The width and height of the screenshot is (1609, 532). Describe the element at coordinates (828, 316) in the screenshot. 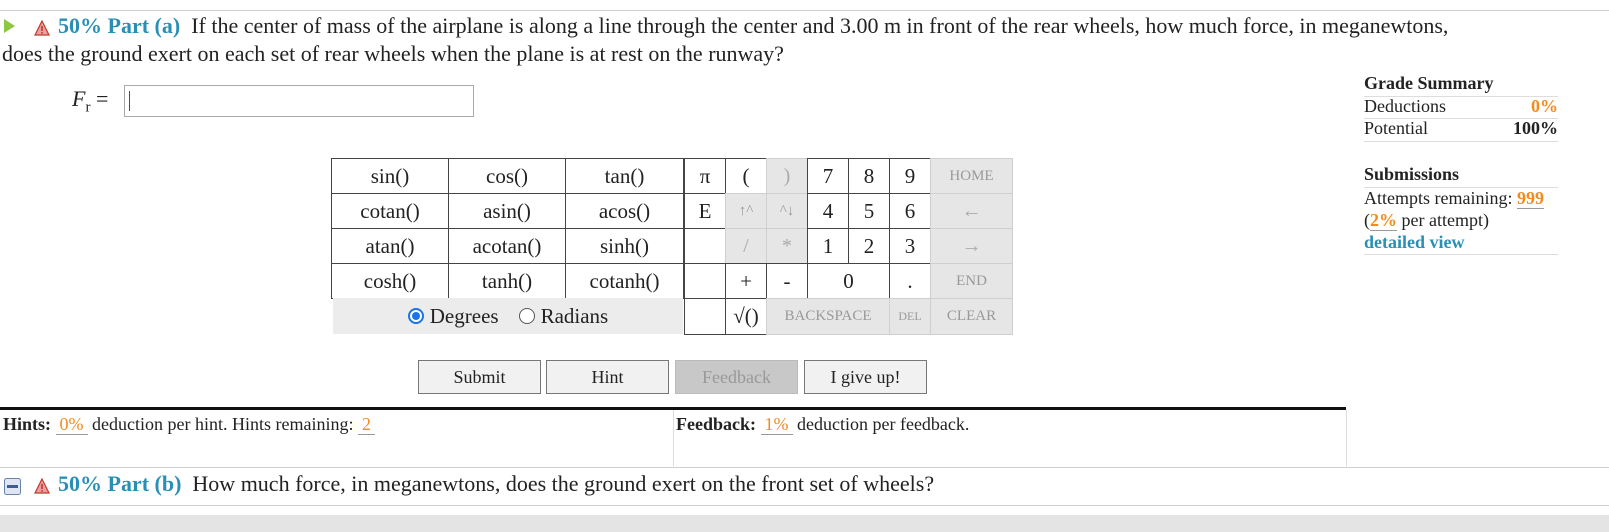

I see `key-backspace: BACKSPACE` at that location.